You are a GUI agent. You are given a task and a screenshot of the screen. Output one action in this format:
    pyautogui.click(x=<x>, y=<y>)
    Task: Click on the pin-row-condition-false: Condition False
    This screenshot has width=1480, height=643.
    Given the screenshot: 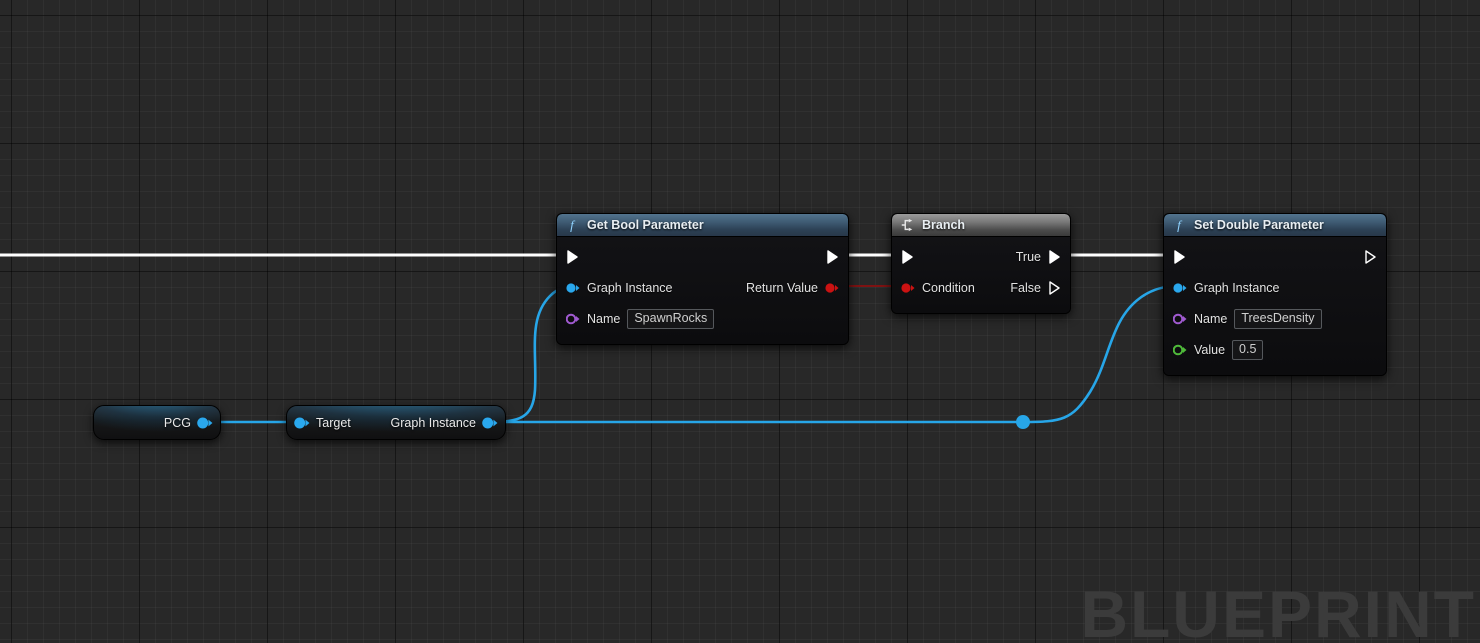 What is the action you would take?
    pyautogui.click(x=981, y=287)
    